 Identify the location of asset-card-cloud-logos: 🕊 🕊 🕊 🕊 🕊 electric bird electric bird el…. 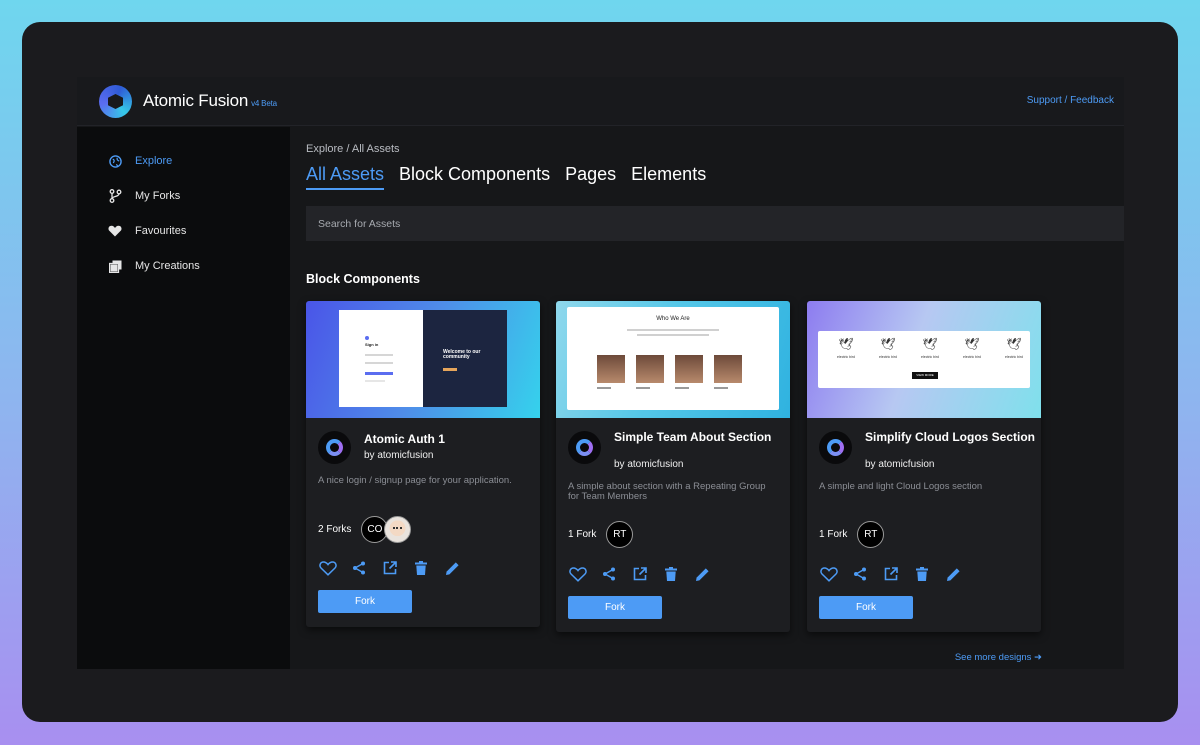
(924, 466).